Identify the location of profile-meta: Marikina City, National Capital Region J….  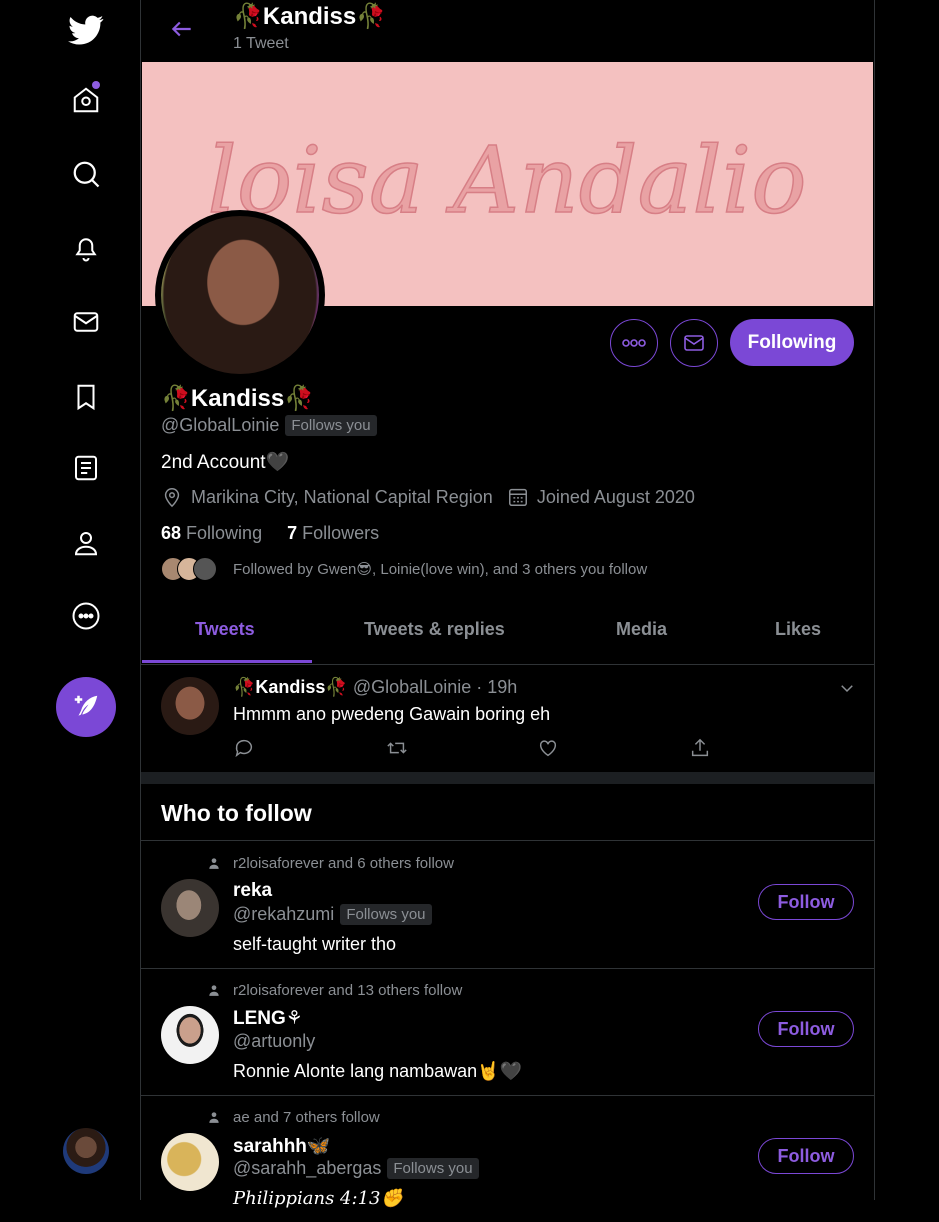
(428, 497).